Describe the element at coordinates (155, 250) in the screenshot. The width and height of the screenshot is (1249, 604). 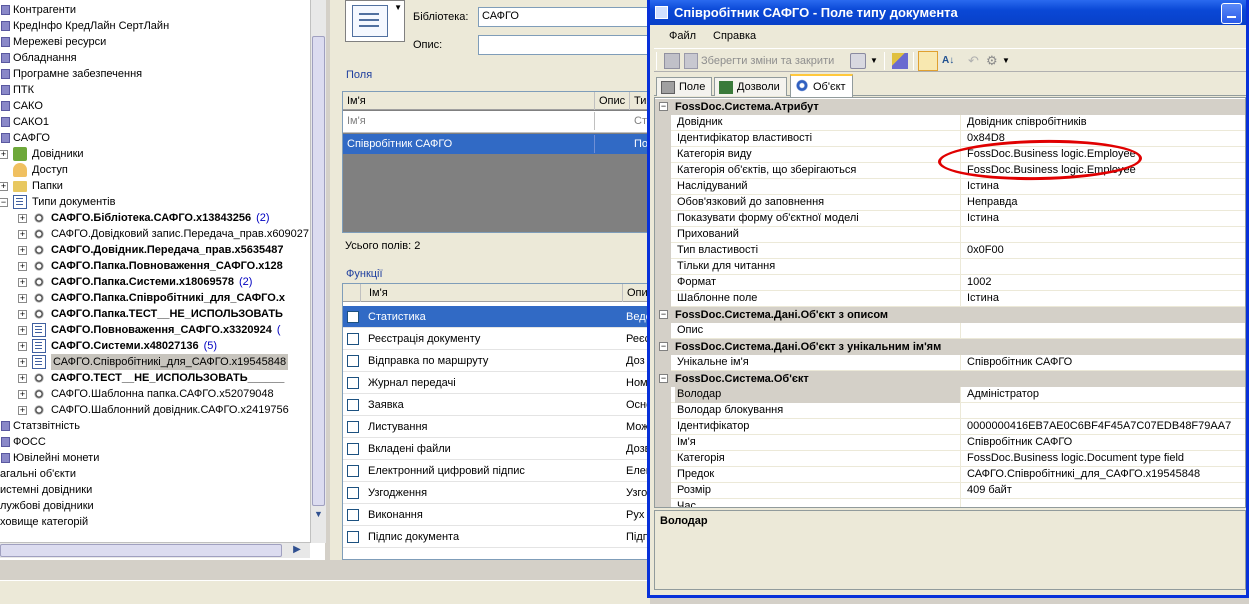
I see `tree-item: + САФГО.Довідник.Передача_прав.x5635487` at that location.